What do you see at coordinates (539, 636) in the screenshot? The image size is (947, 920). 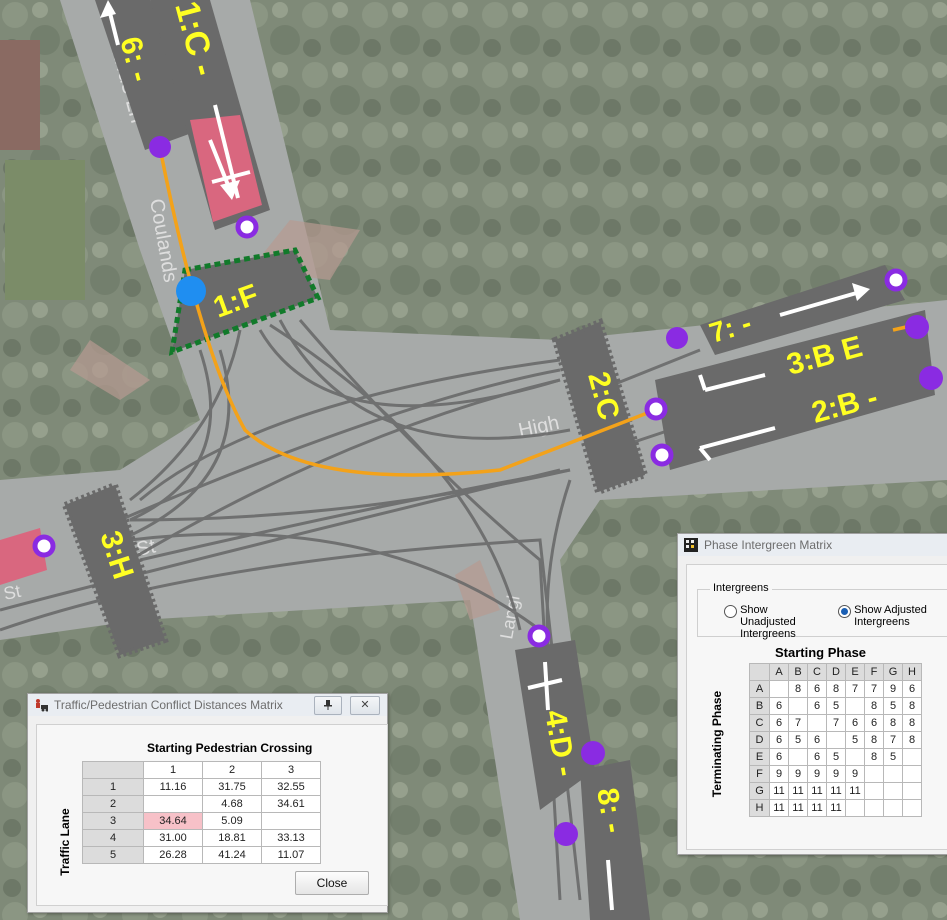 I see `node-4D` at bounding box center [539, 636].